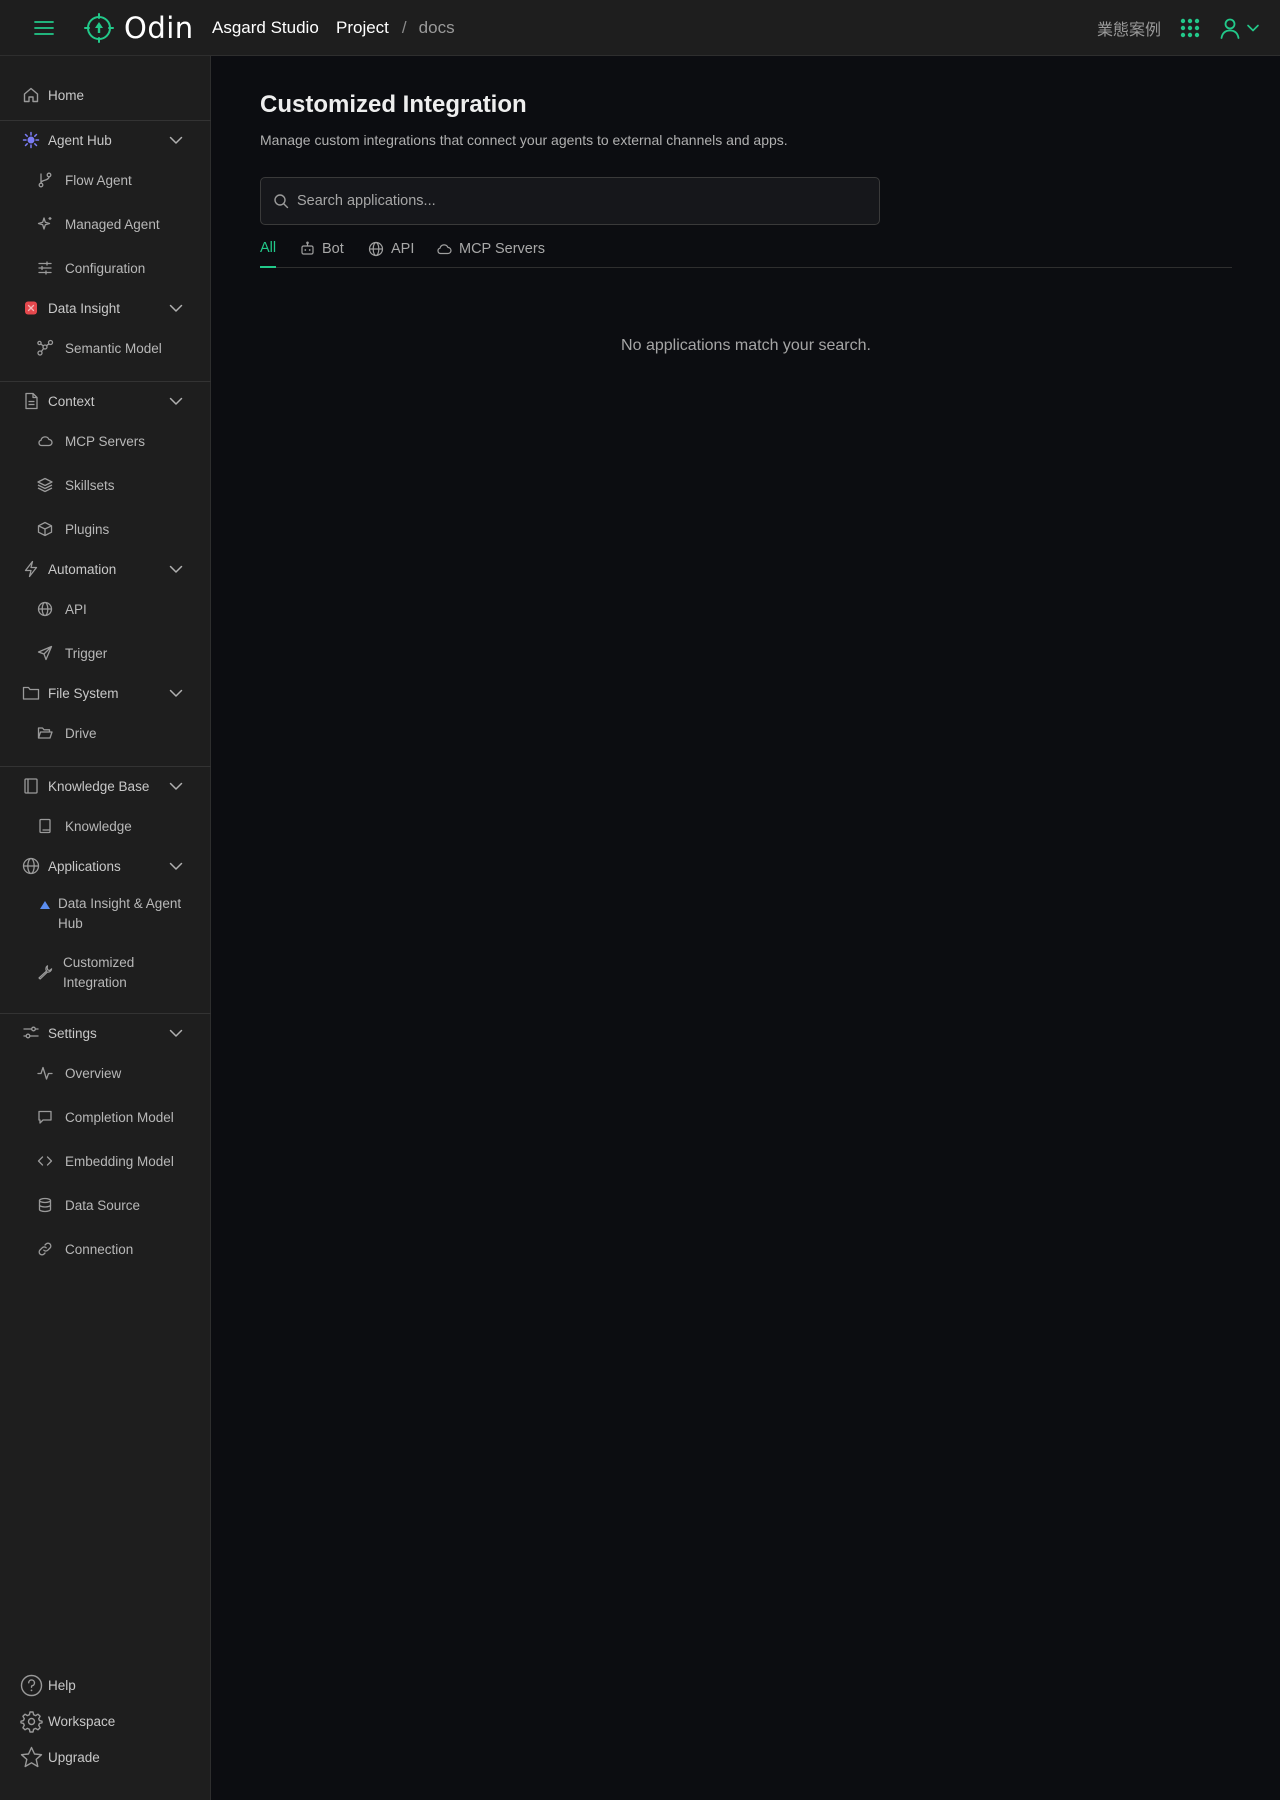 This screenshot has width=1280, height=1800. I want to click on sidebar-section-data-insight: Data Insight, so click(105, 308).